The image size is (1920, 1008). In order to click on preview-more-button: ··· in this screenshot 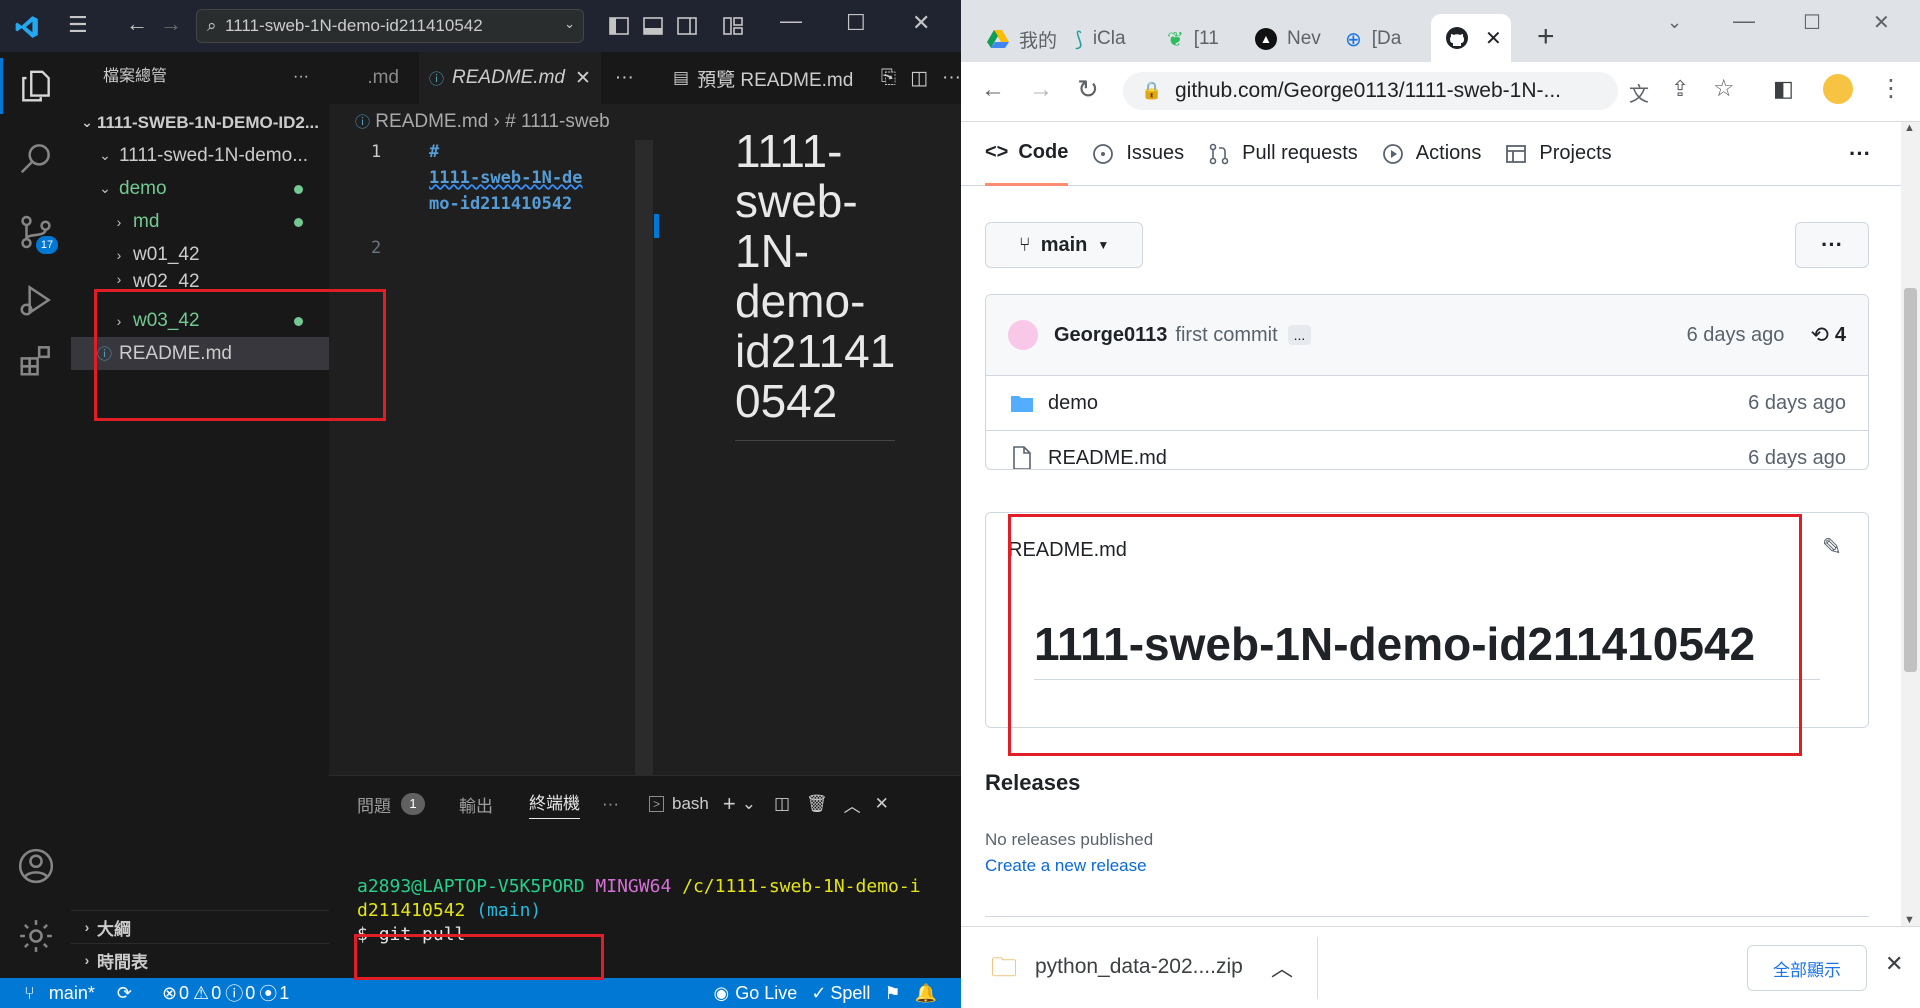, I will do `click(951, 78)`.